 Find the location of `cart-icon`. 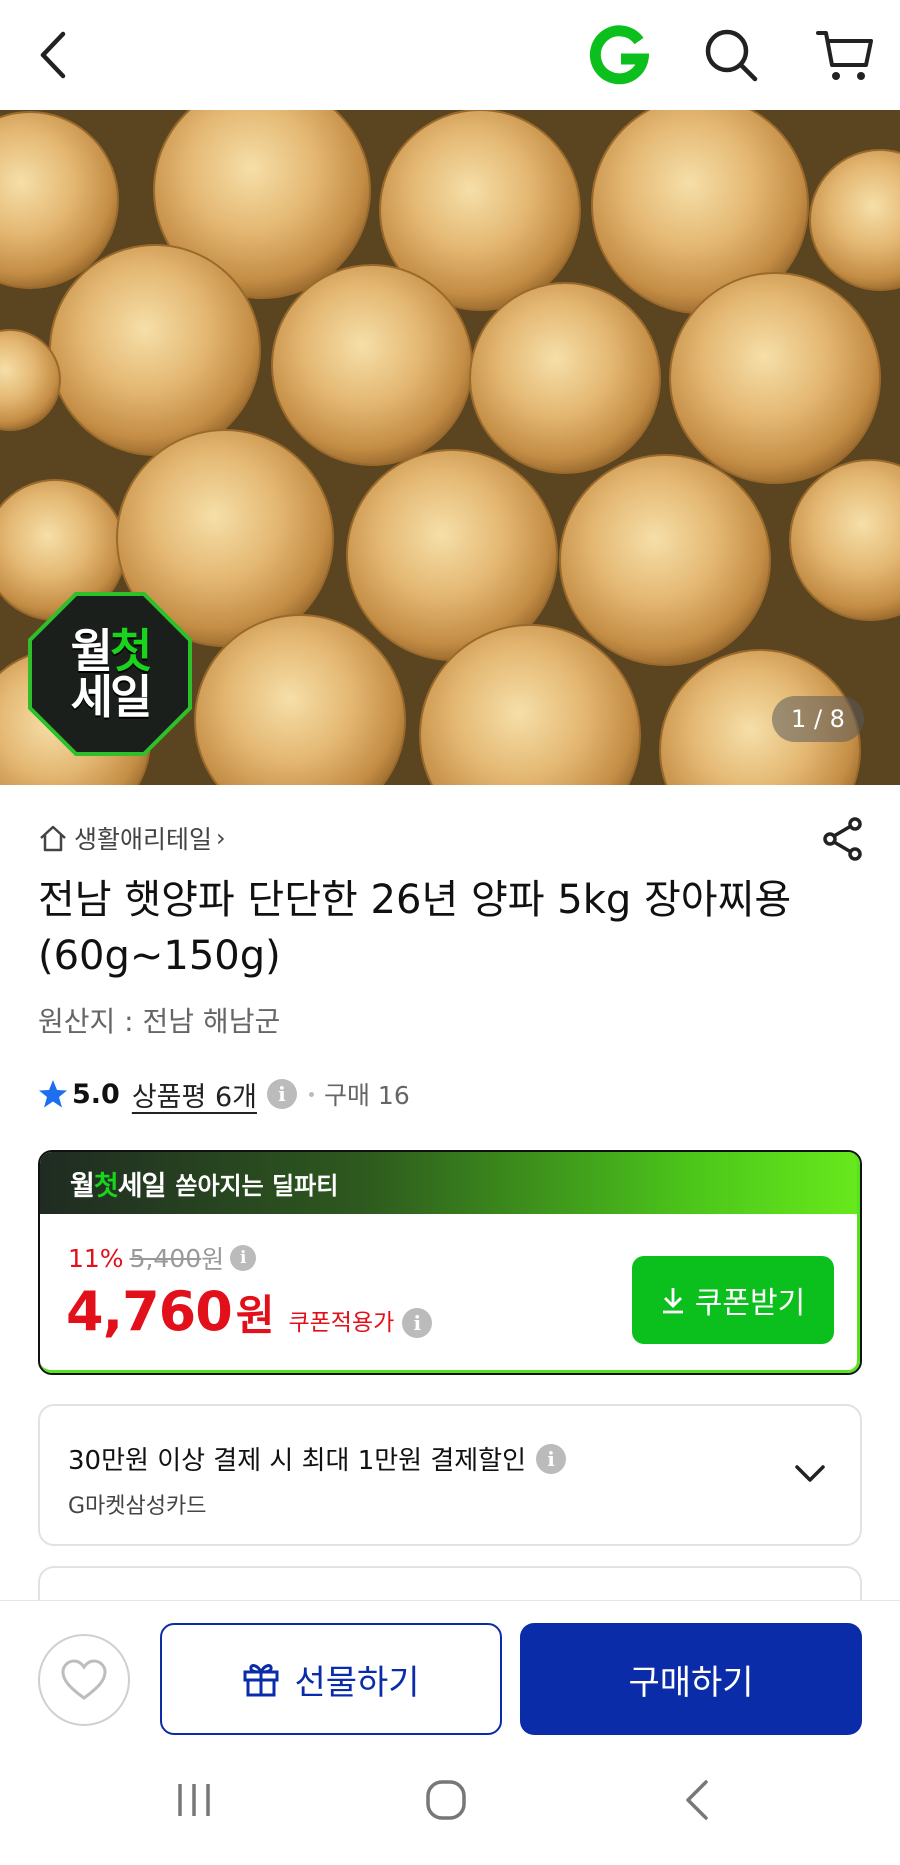

cart-icon is located at coordinates (844, 55).